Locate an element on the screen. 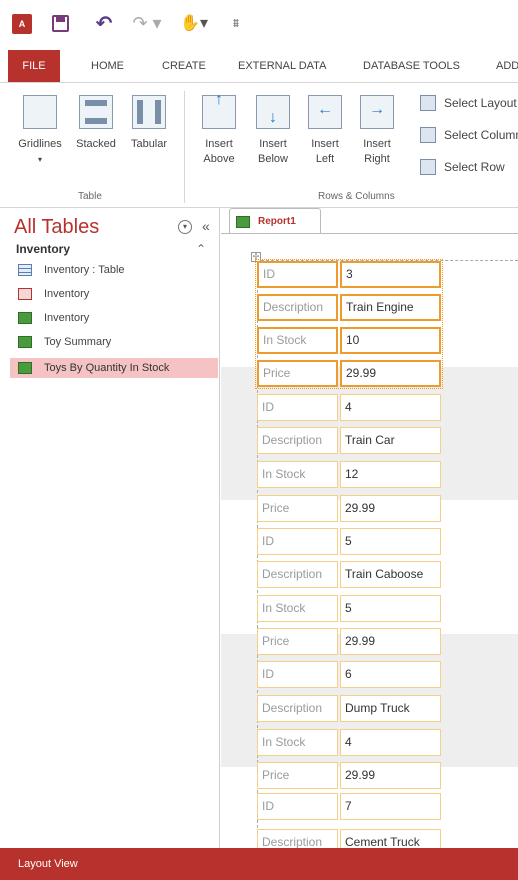 The width and height of the screenshot is (518, 880). undo-icon: ↶ is located at coordinates (104, 23).